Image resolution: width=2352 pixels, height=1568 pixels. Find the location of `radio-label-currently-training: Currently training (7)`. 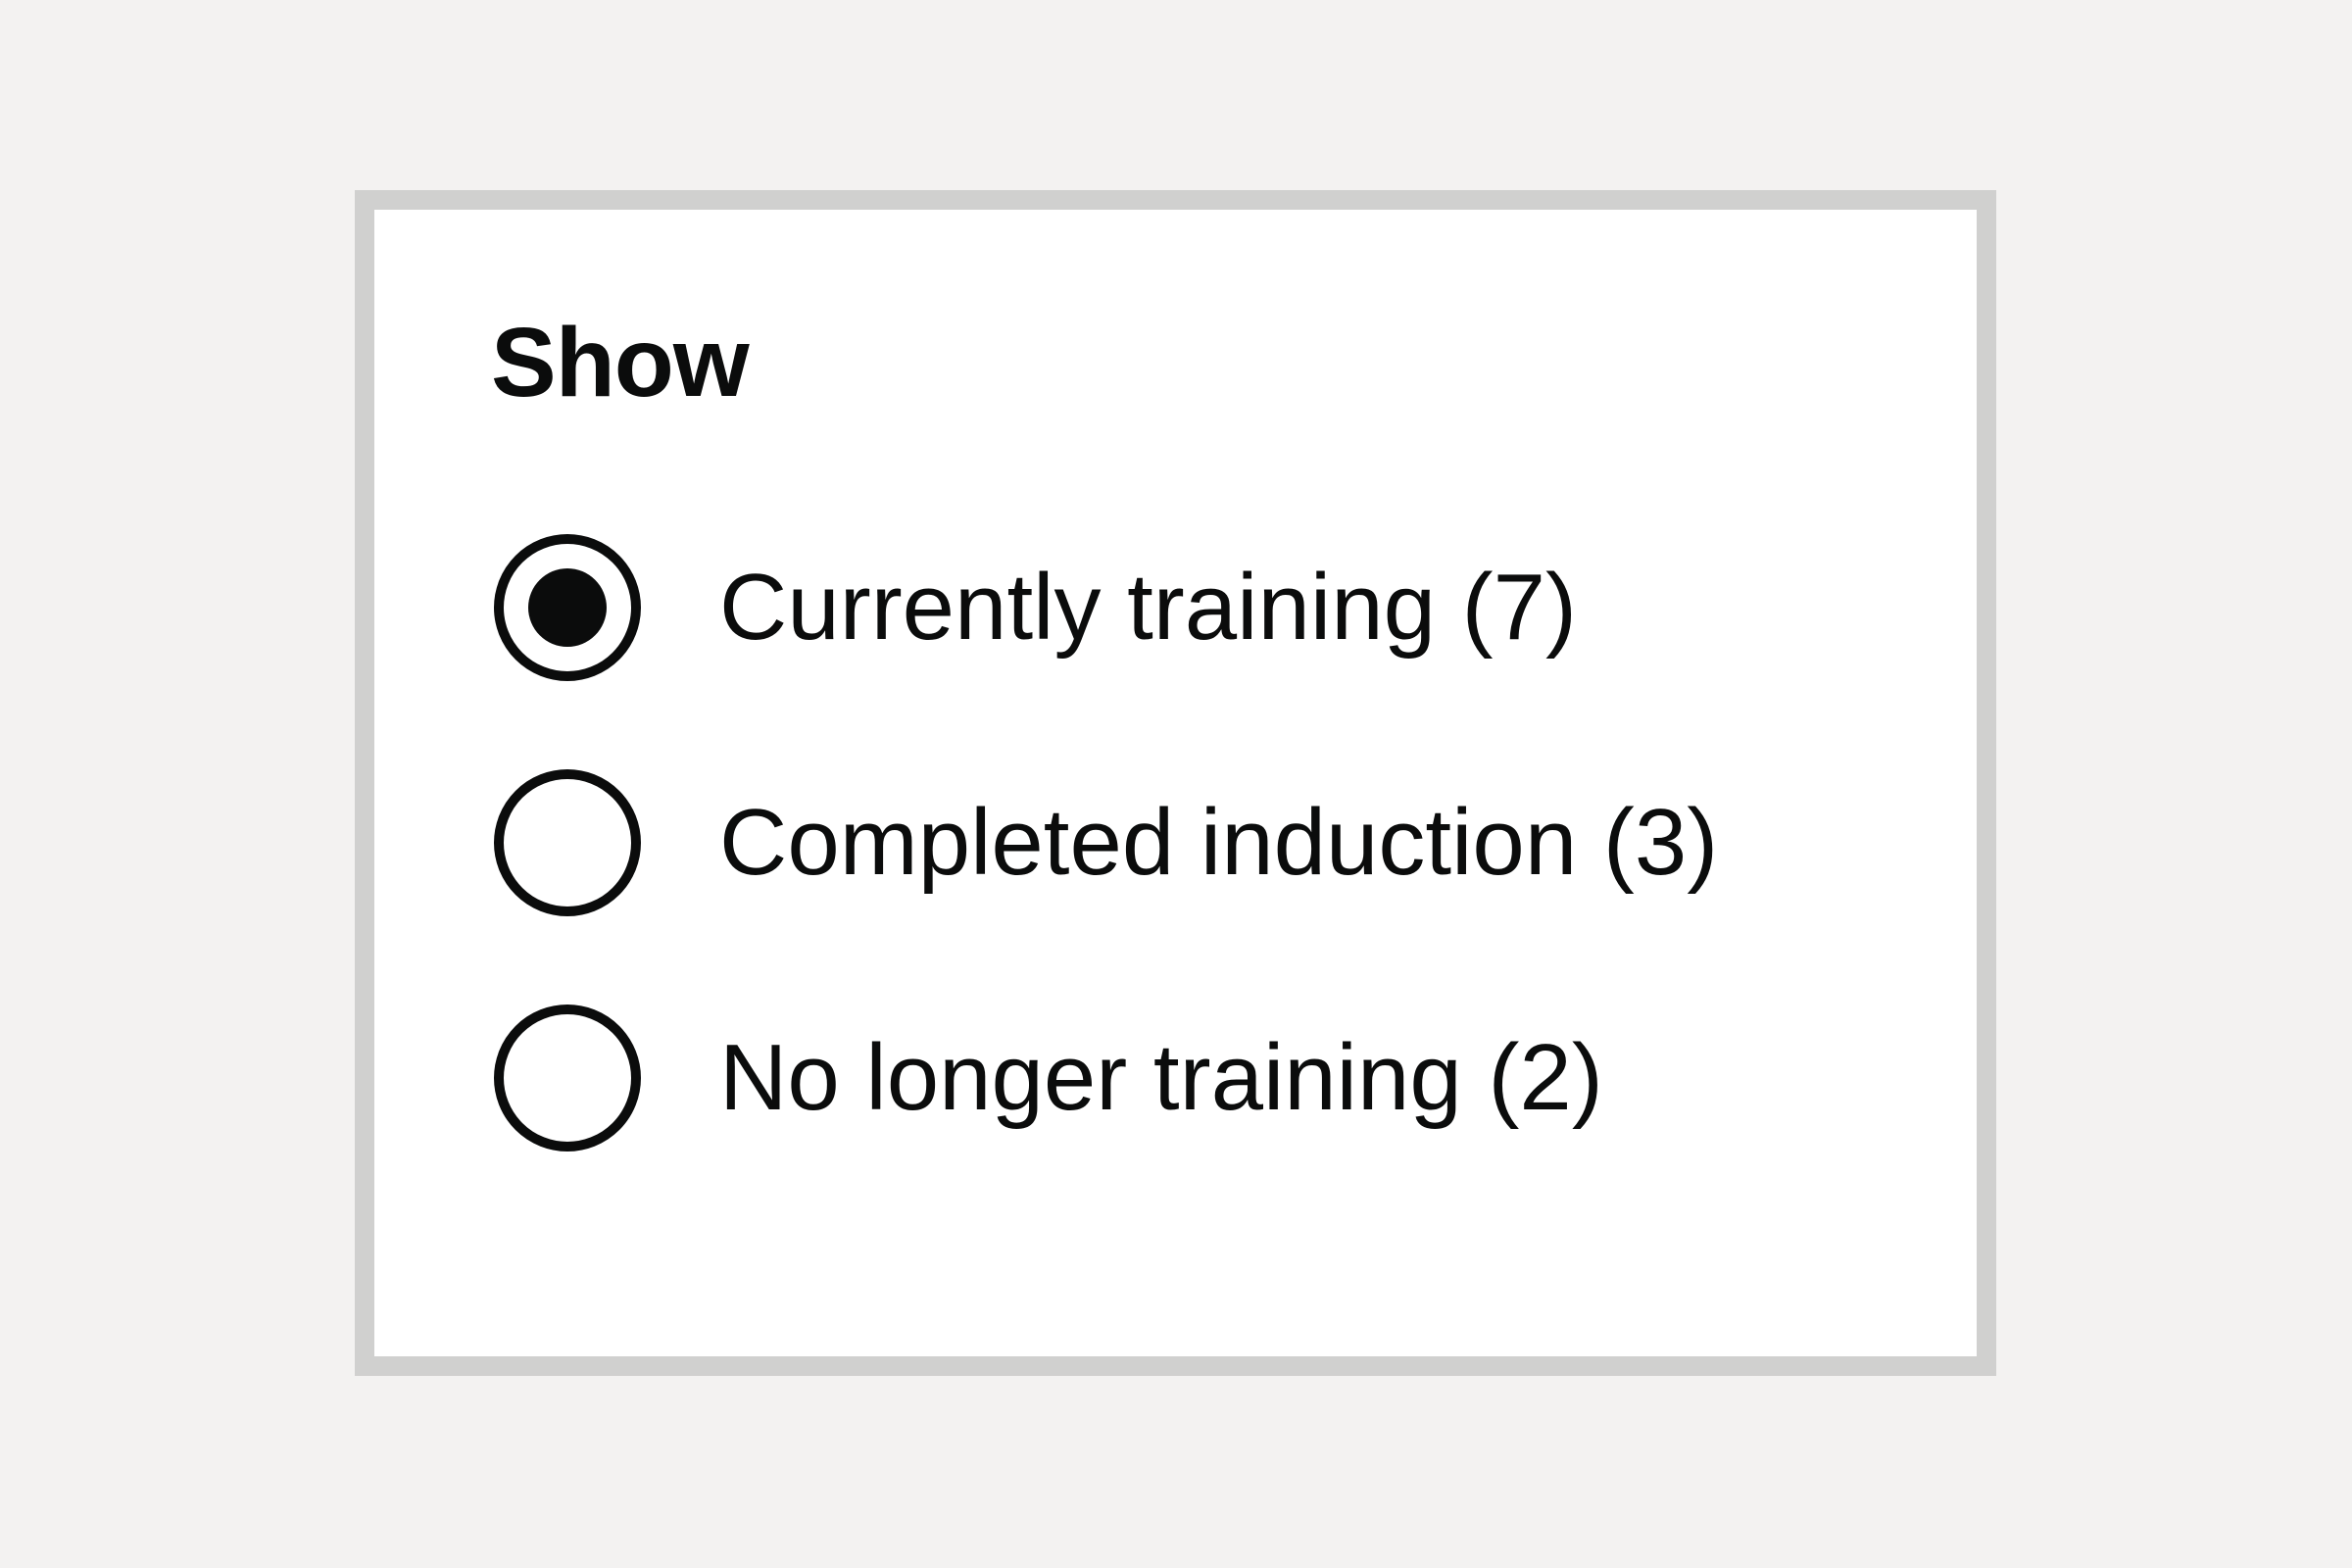

radio-label-currently-training: Currently training (7) is located at coordinates (1148, 608).